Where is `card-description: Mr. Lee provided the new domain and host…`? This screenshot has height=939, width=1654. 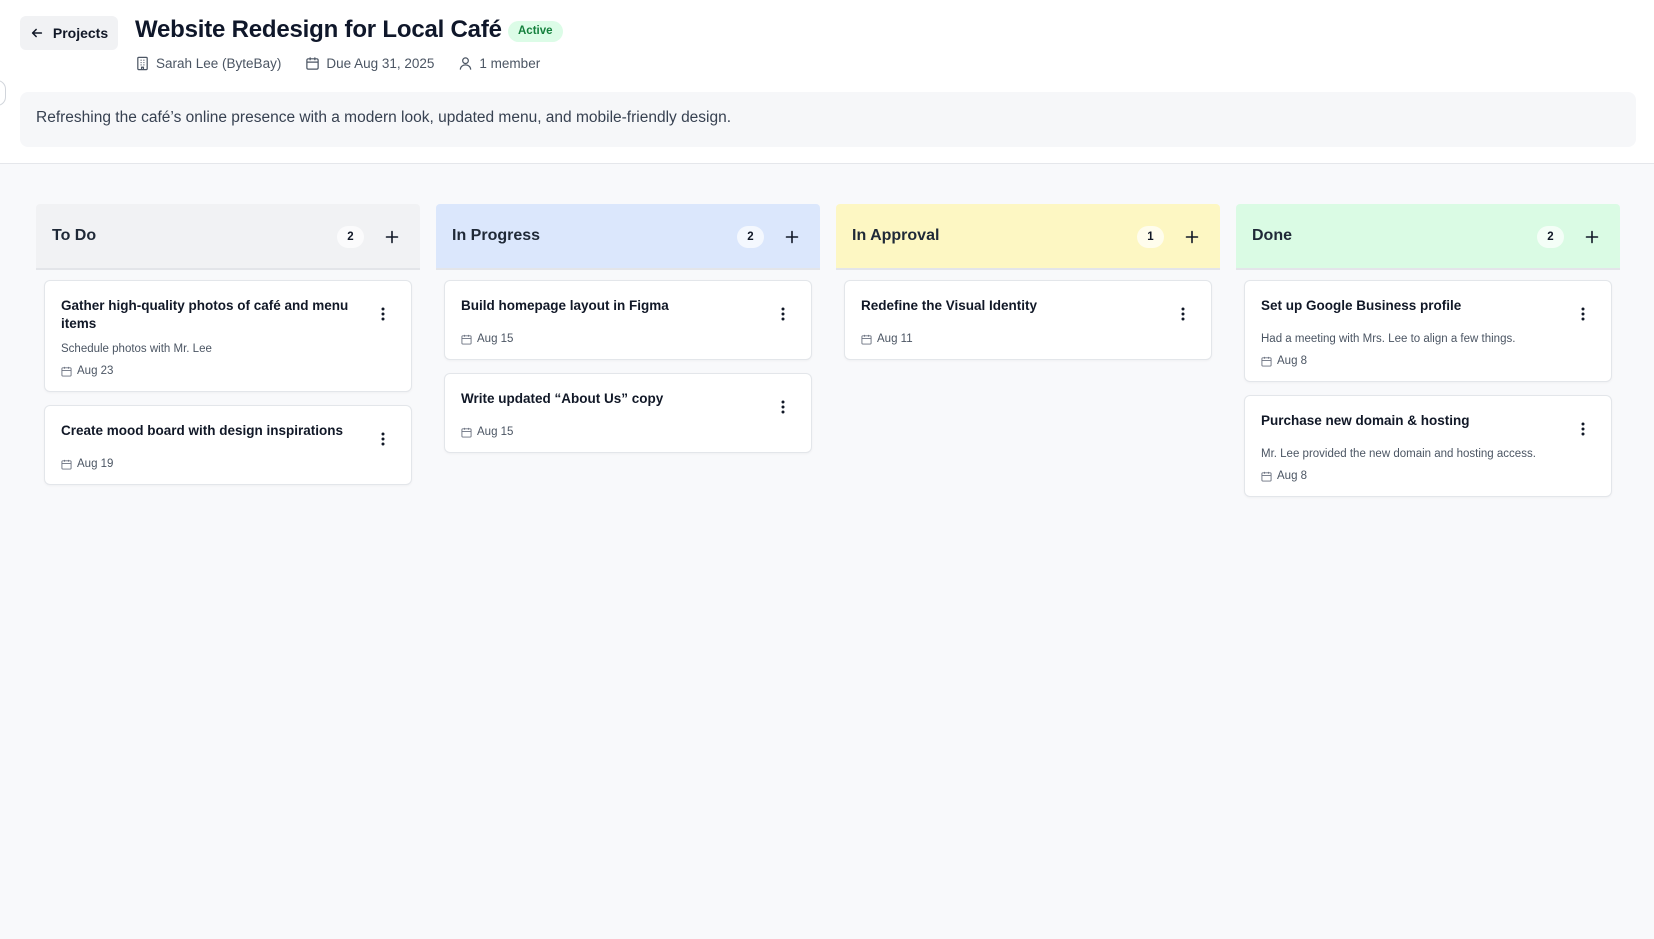
card-description: Mr. Lee provided the new domain and host… is located at coordinates (1398, 454).